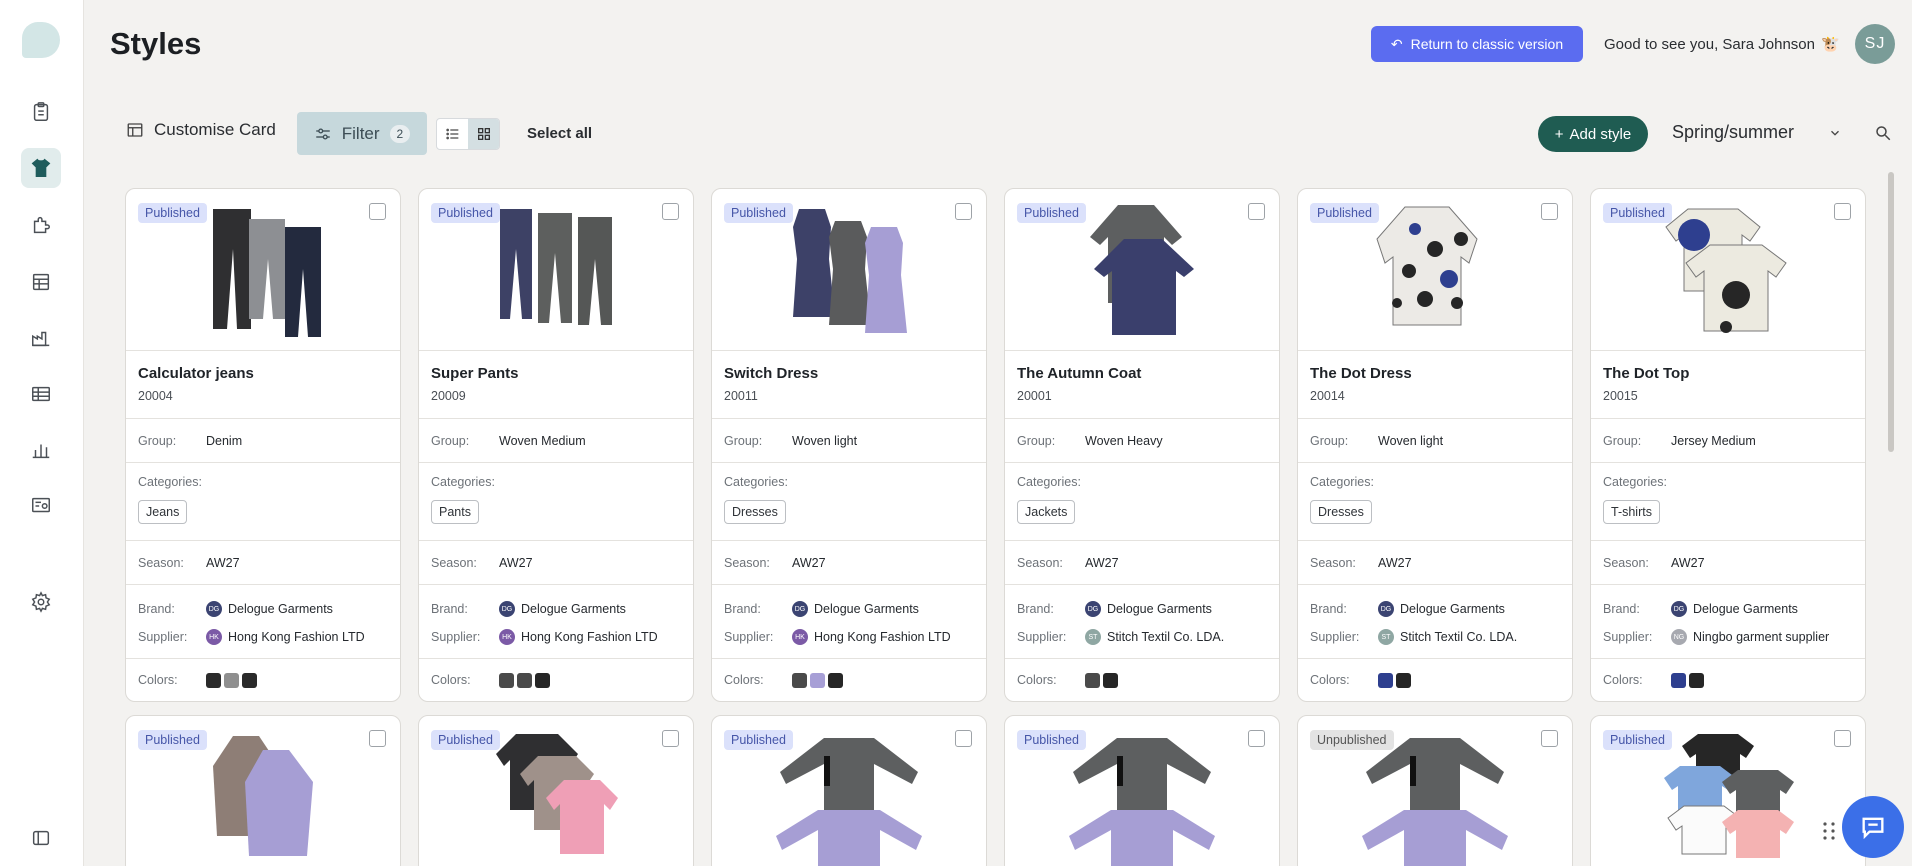  Describe the element at coordinates (1679, 609) in the screenshot. I see `brand-avatar: DG` at that location.